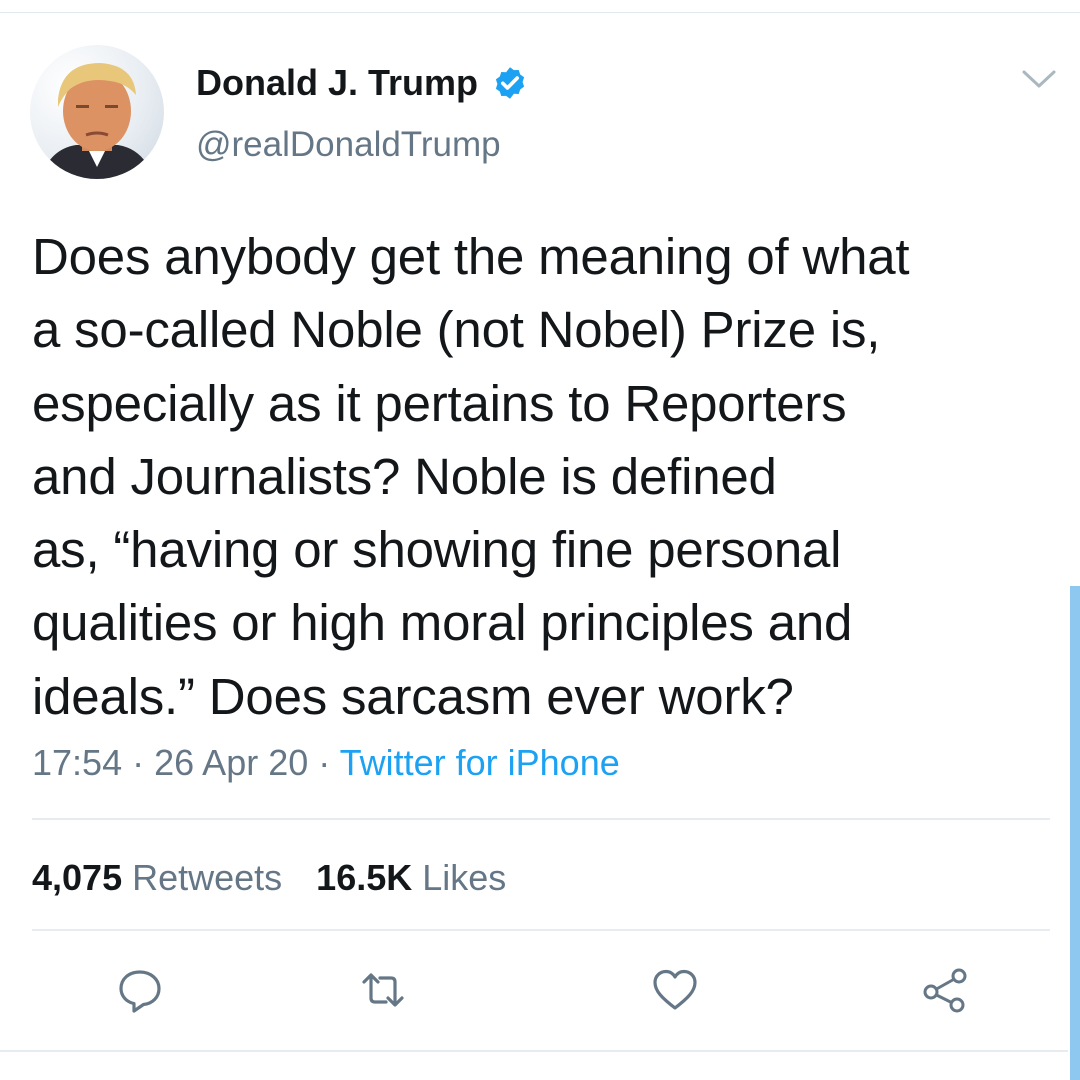 This screenshot has width=1080, height=1080. I want to click on scrollbar, so click(1075, 833).